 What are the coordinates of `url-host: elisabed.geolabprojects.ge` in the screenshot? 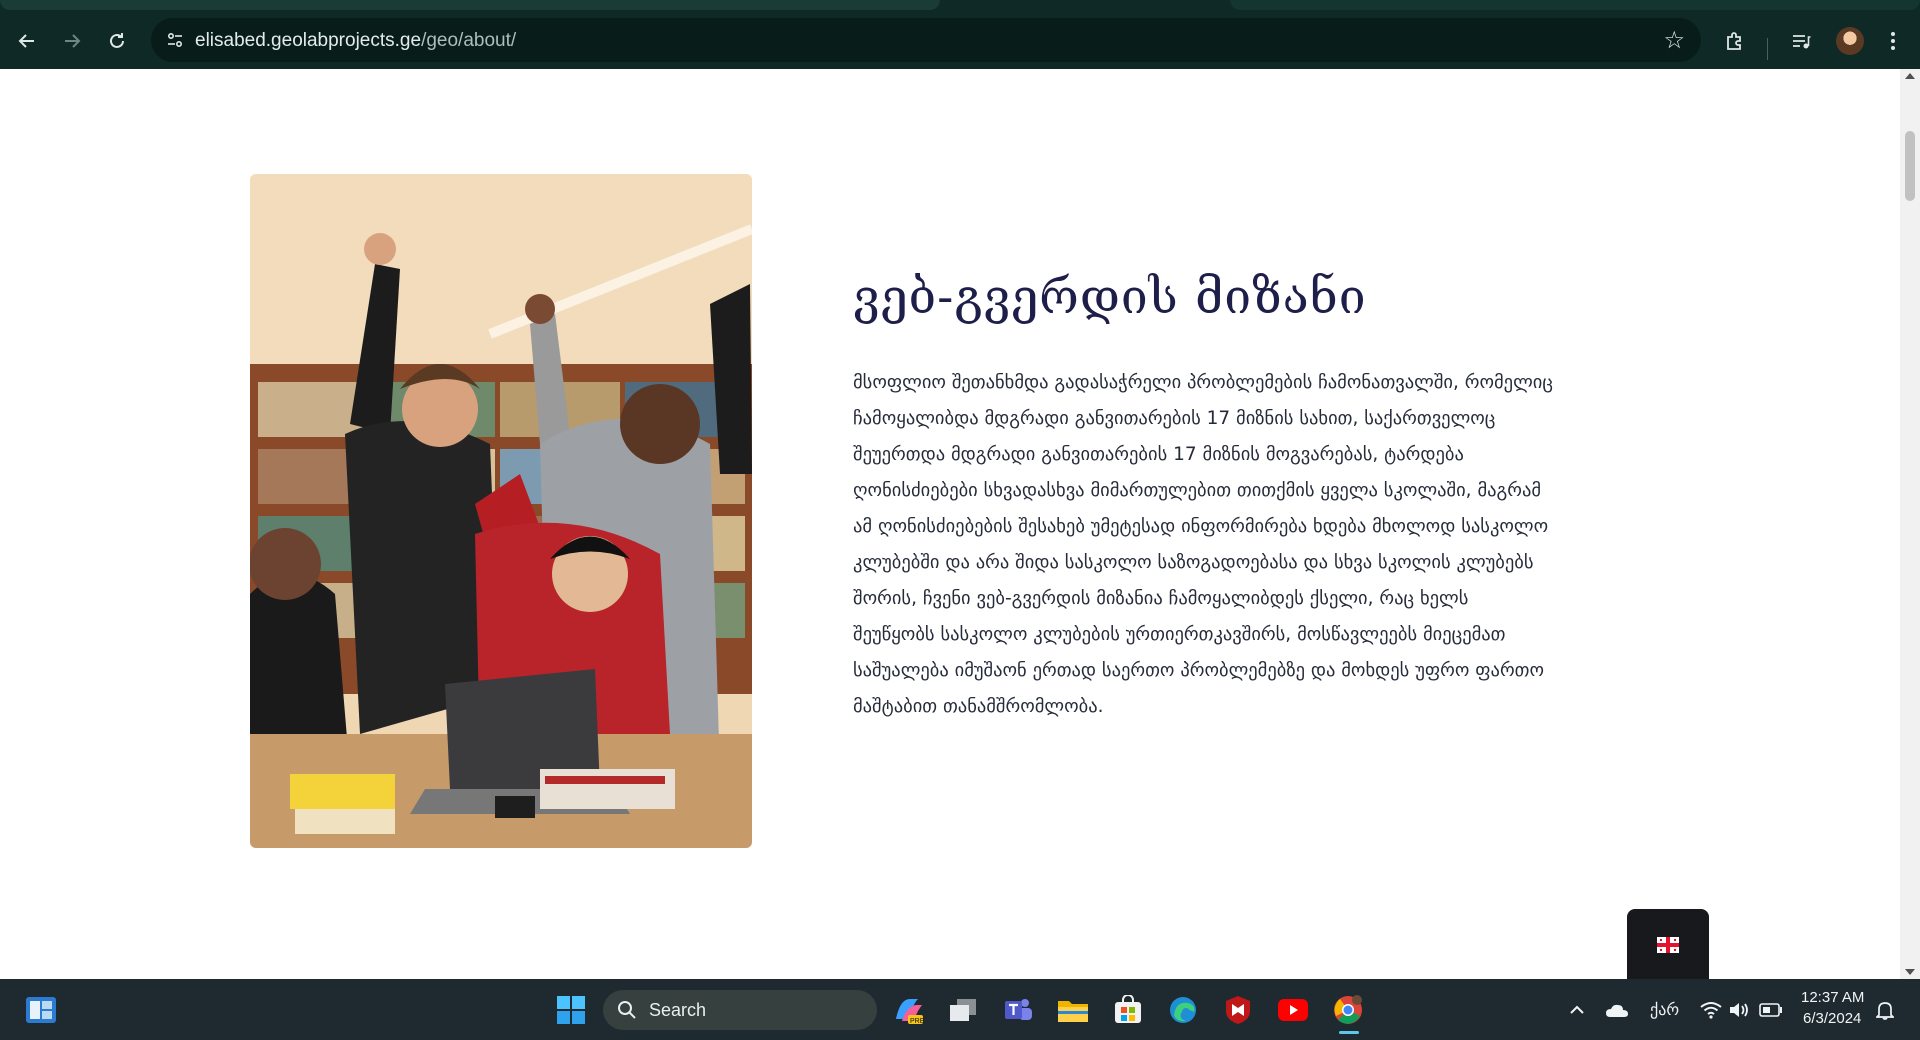 It's located at (308, 40).